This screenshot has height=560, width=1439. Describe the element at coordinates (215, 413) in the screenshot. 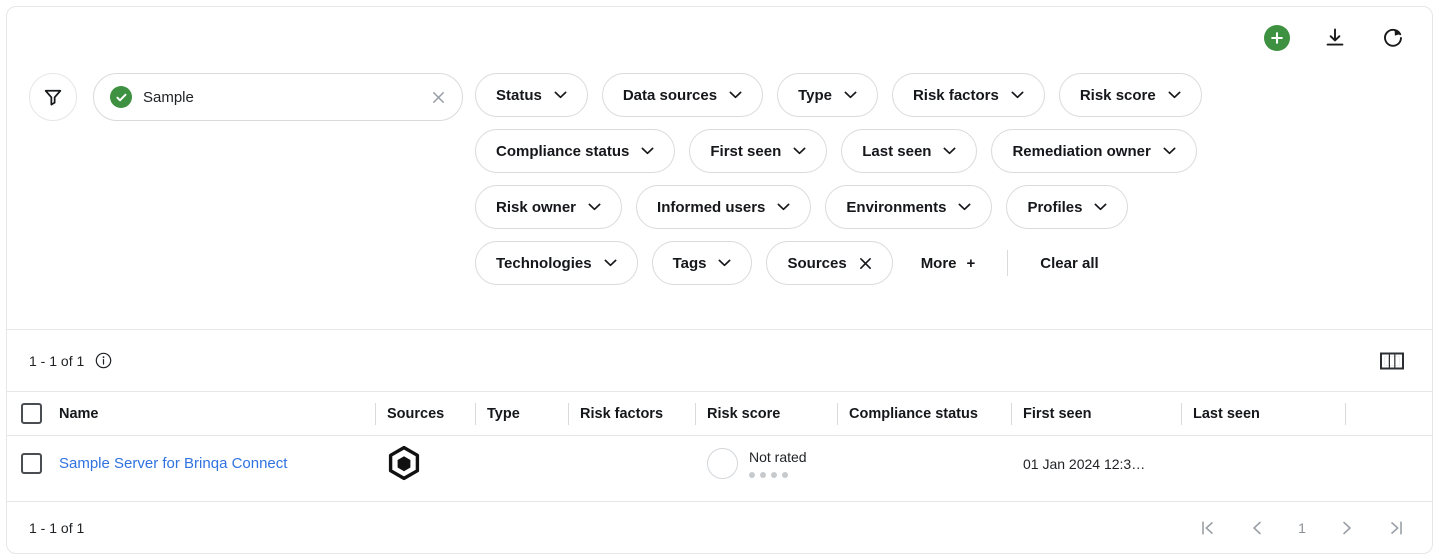

I see `column-header-name: Name` at that location.